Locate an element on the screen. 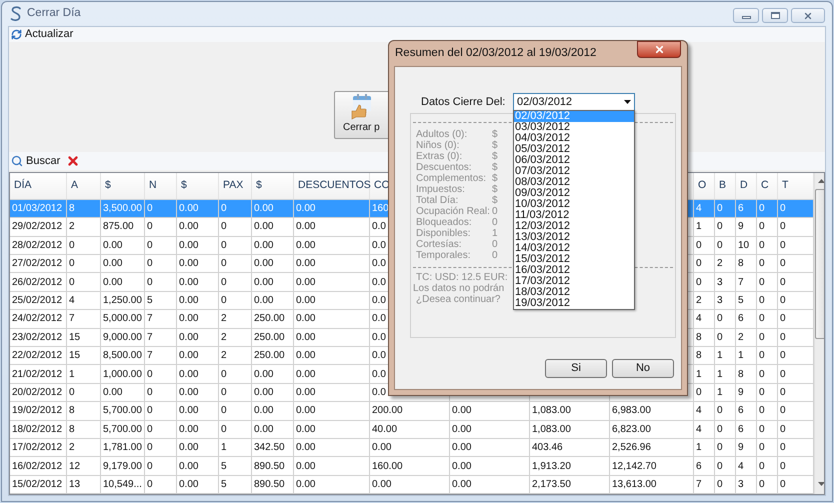 The height and width of the screenshot is (503, 834). table-cell-text: 6,983.00 is located at coordinates (631, 411).